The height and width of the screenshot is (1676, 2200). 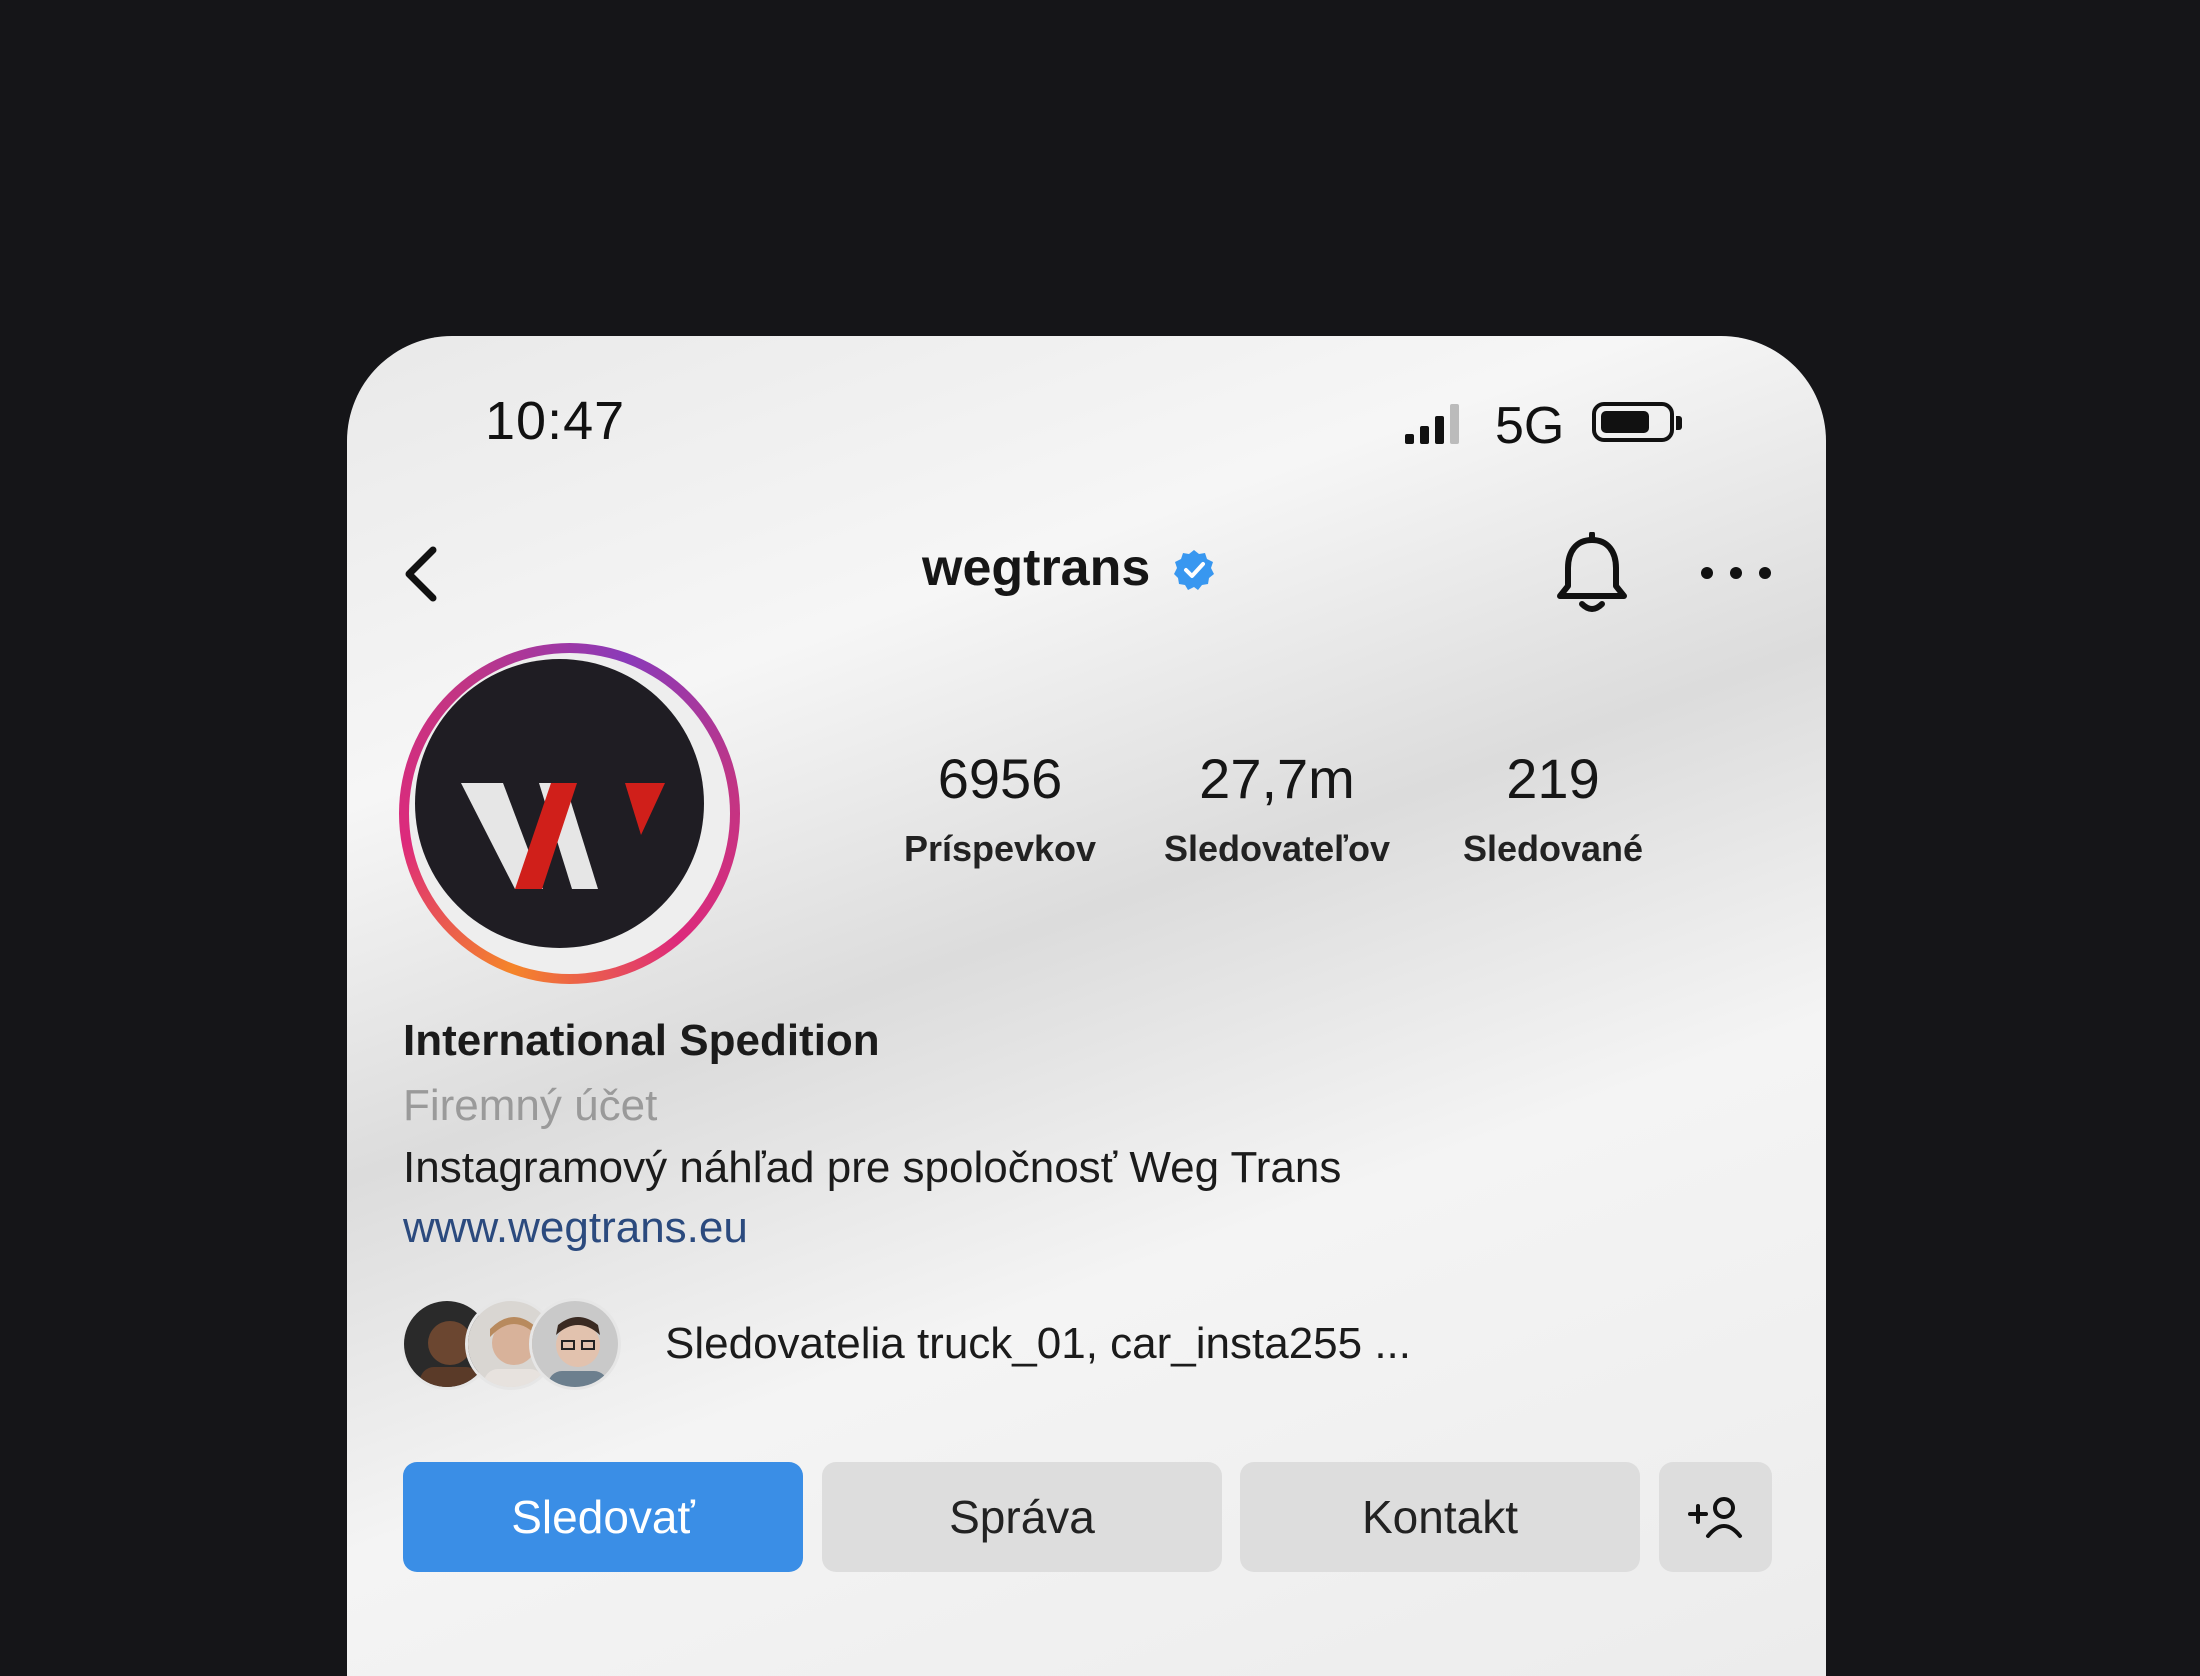 What do you see at coordinates (1736, 573) in the screenshot?
I see `more-icon` at bounding box center [1736, 573].